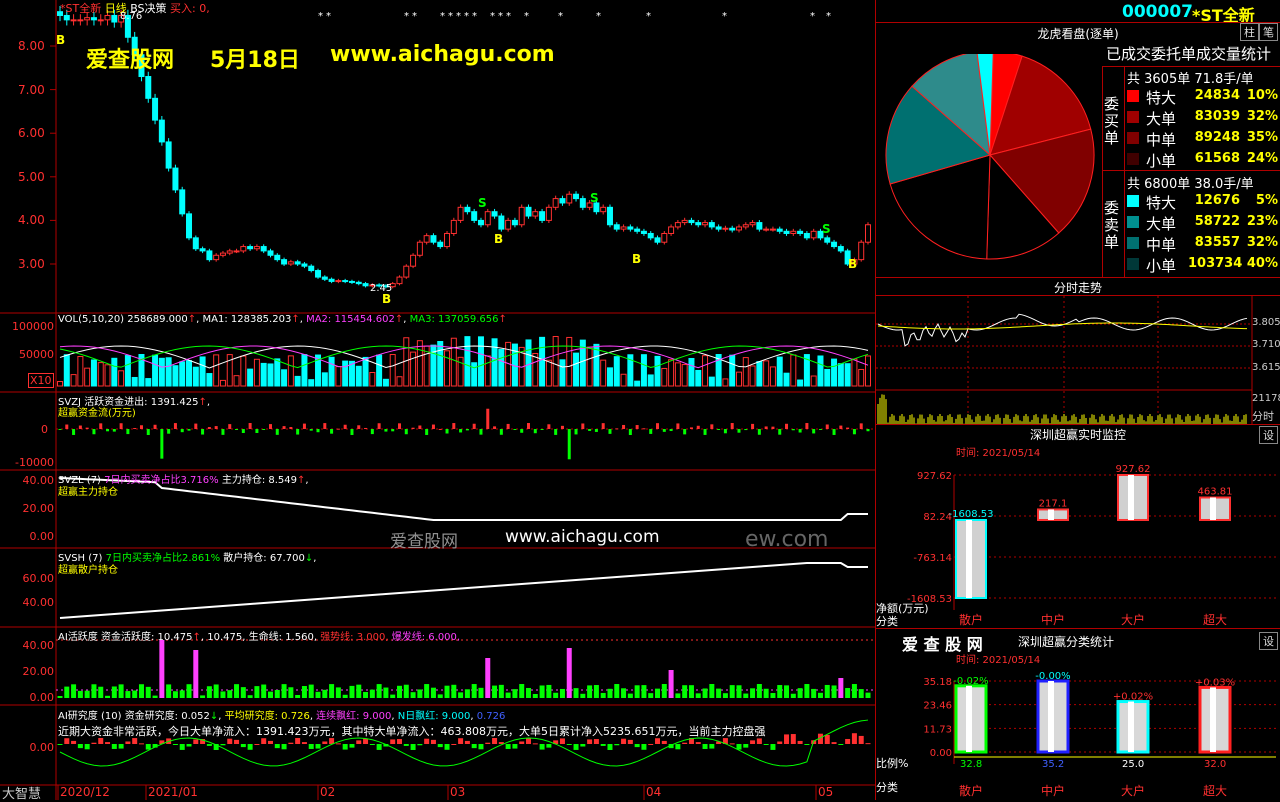 Image resolution: width=1280 pixels, height=802 pixels. I want to click on row-pct: 23%, so click(1262, 221).